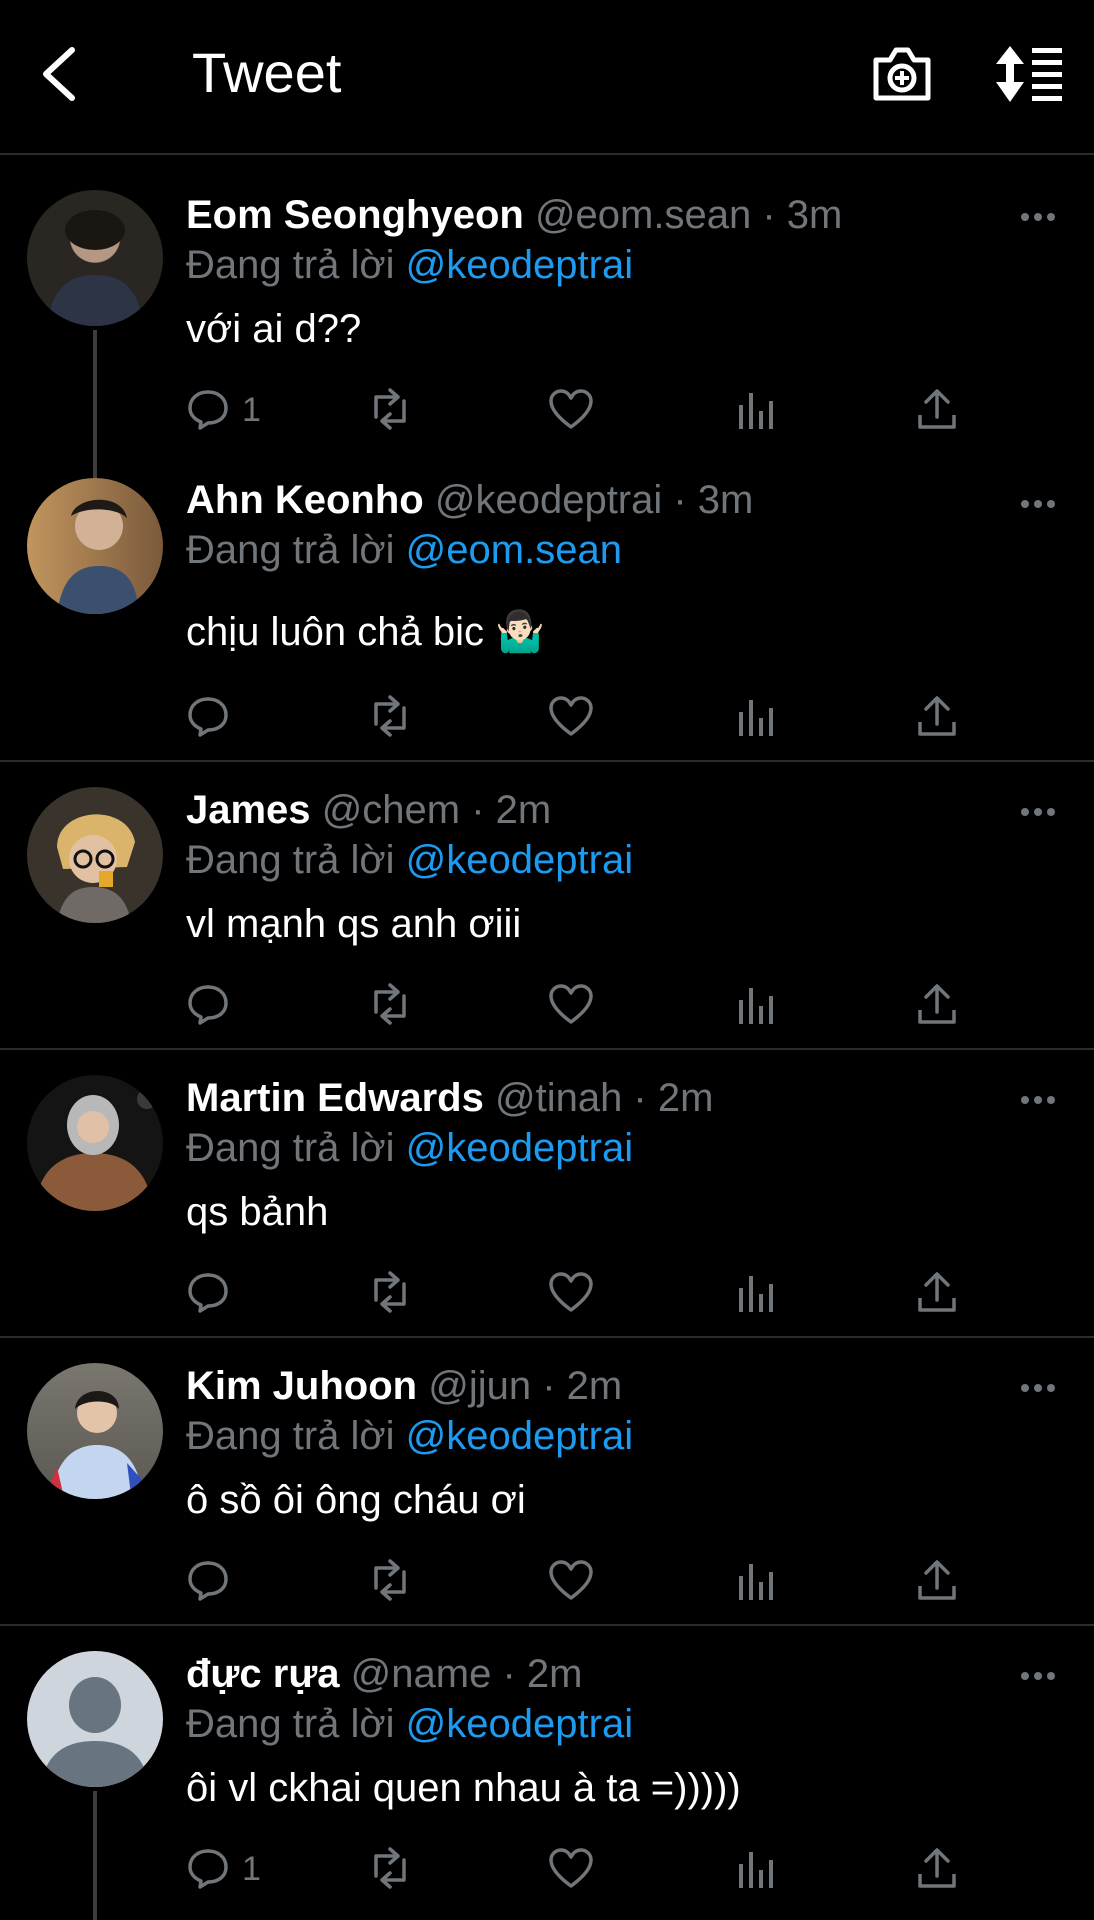 This screenshot has height=1920, width=1094. Describe the element at coordinates (514, 550) in the screenshot. I see `reply-mention: @eom.sean` at that location.